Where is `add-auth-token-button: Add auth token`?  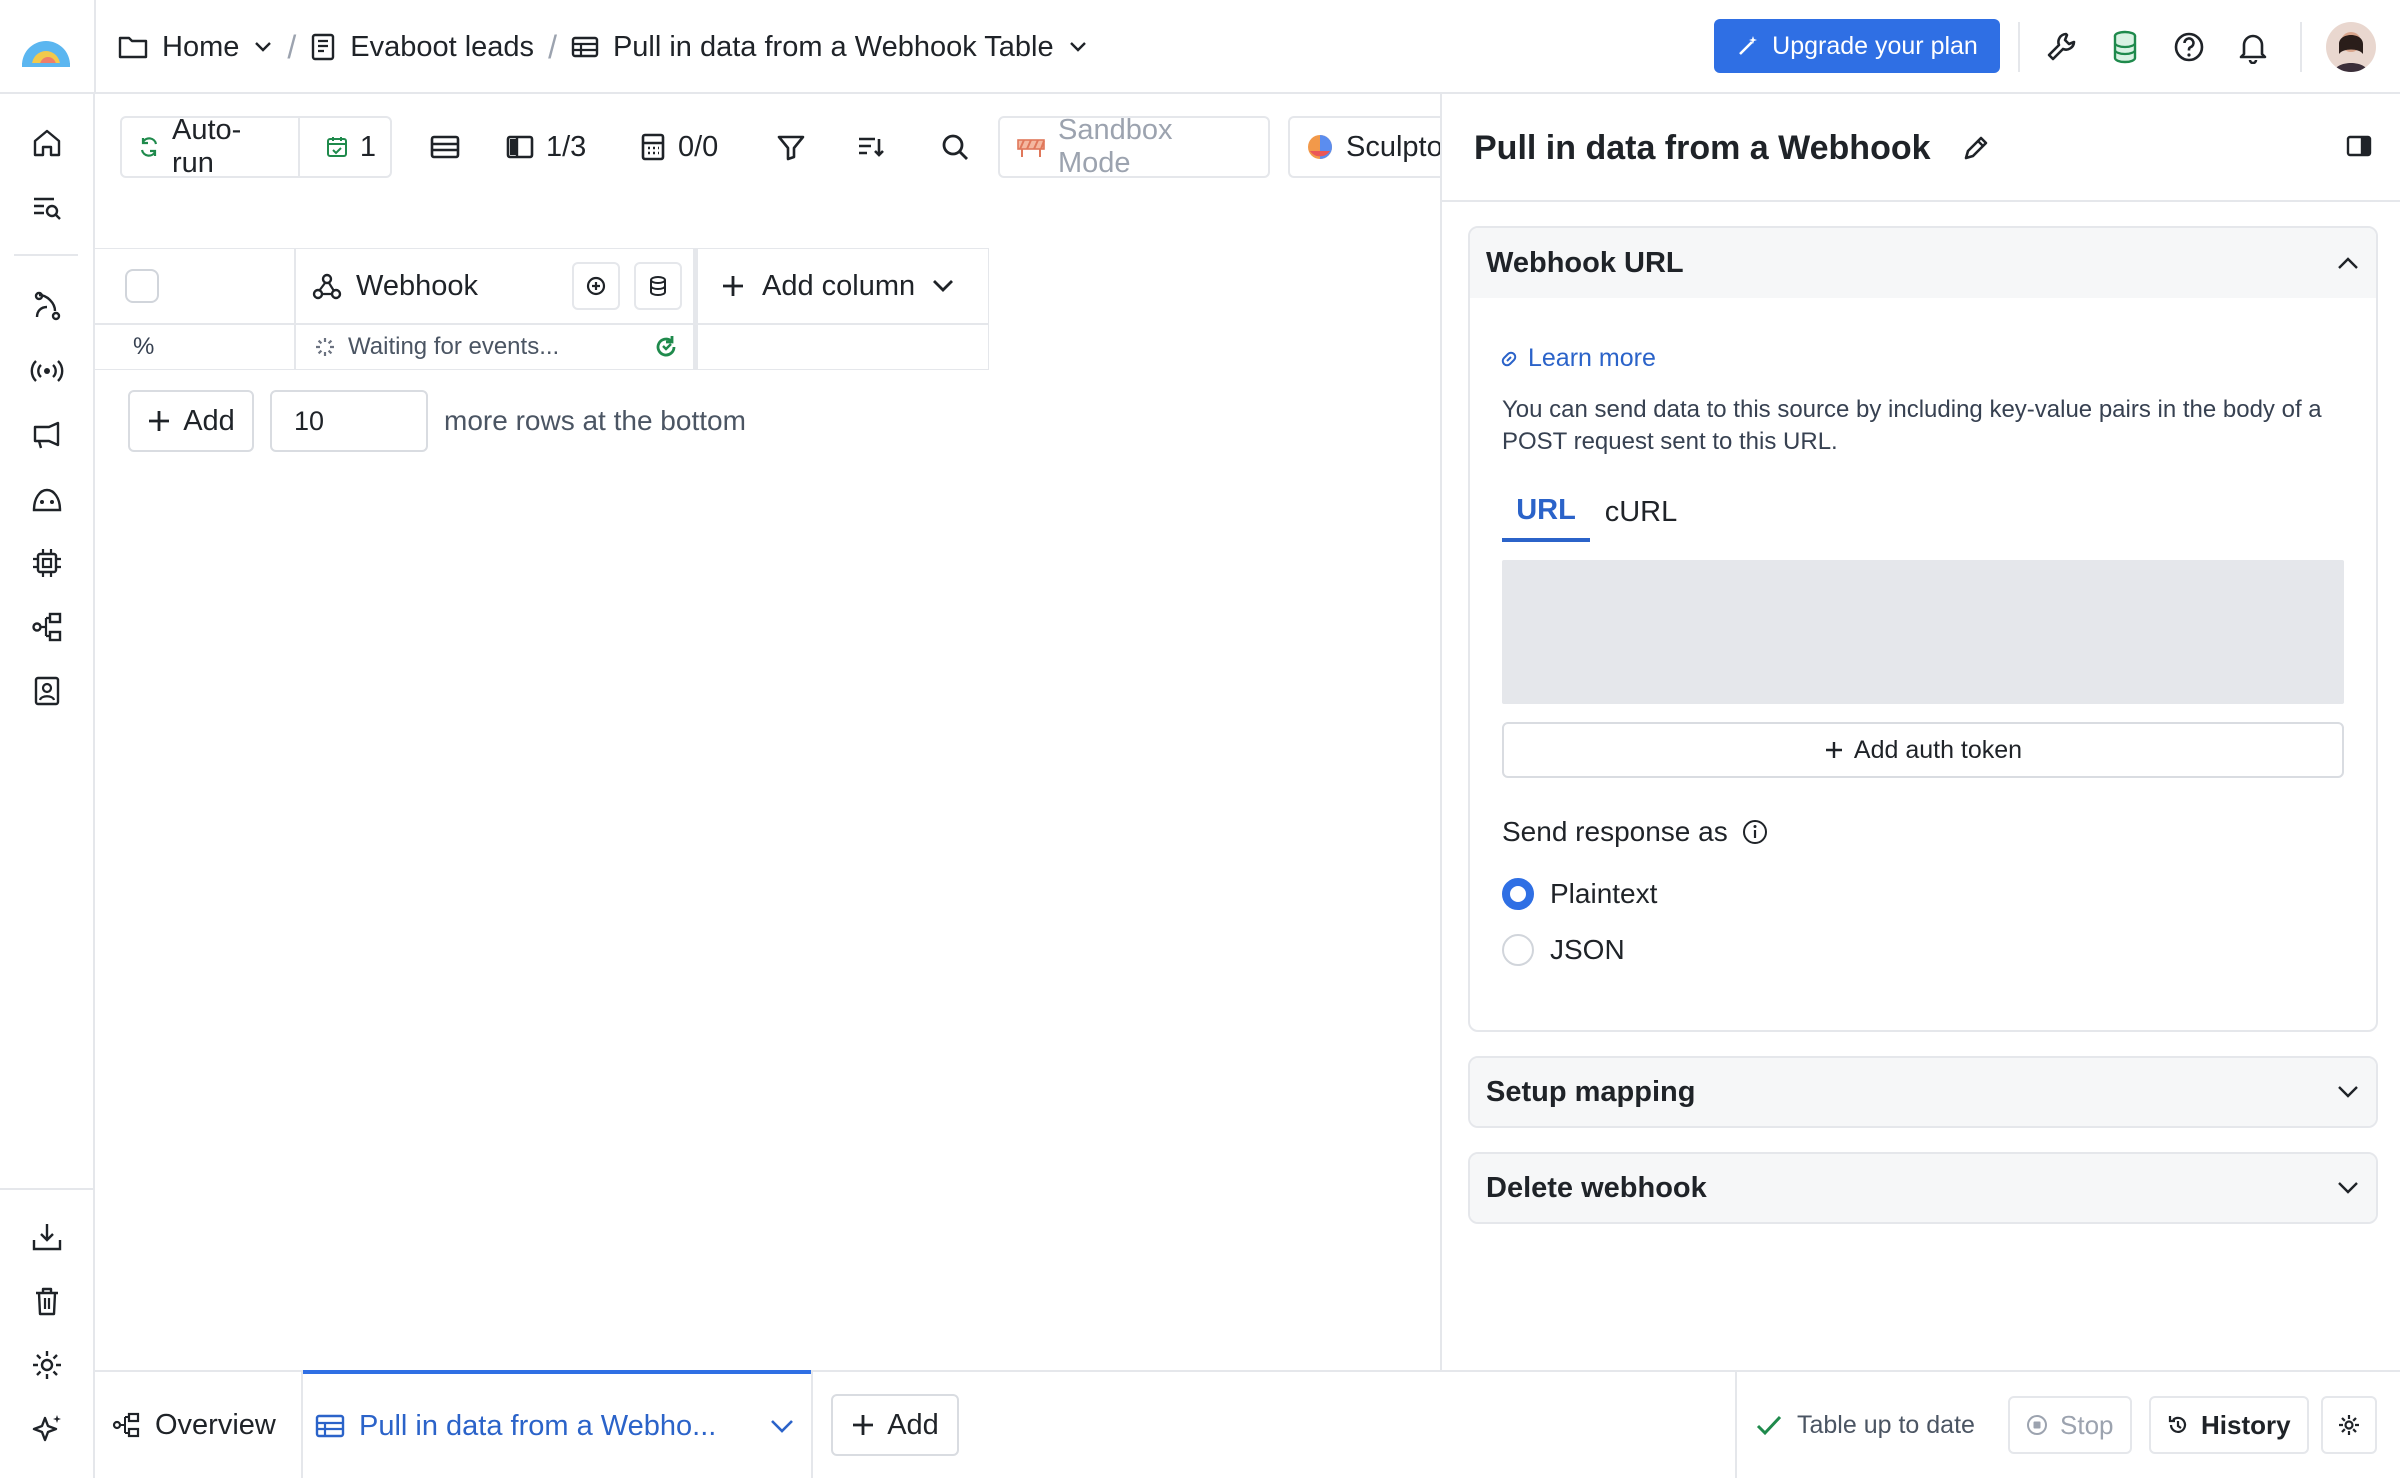
add-auth-token-button: Add auth token is located at coordinates (1923, 750).